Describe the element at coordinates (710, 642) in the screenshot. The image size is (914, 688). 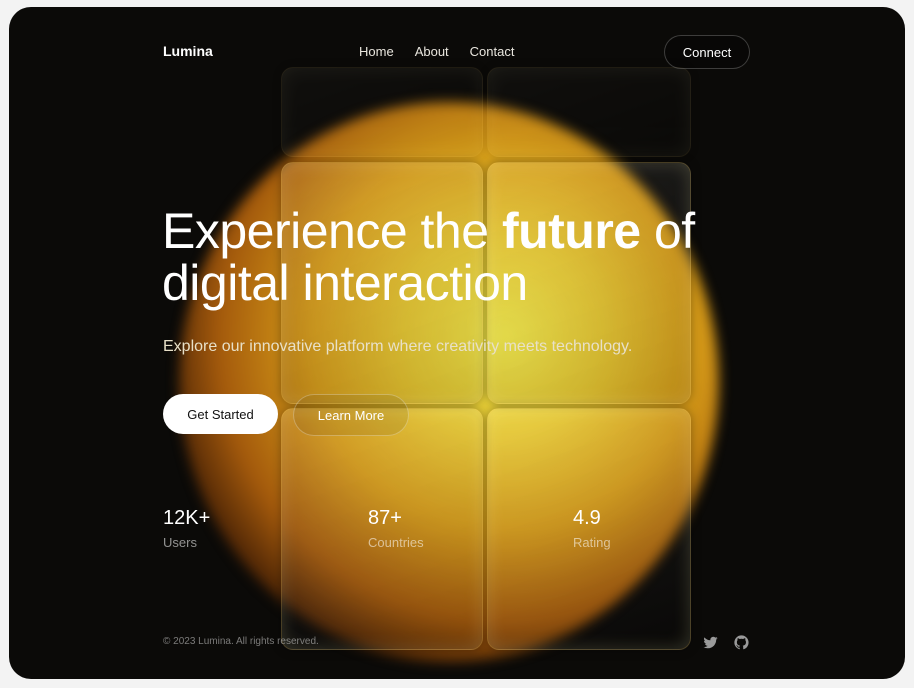
I see `twitter-icon` at that location.